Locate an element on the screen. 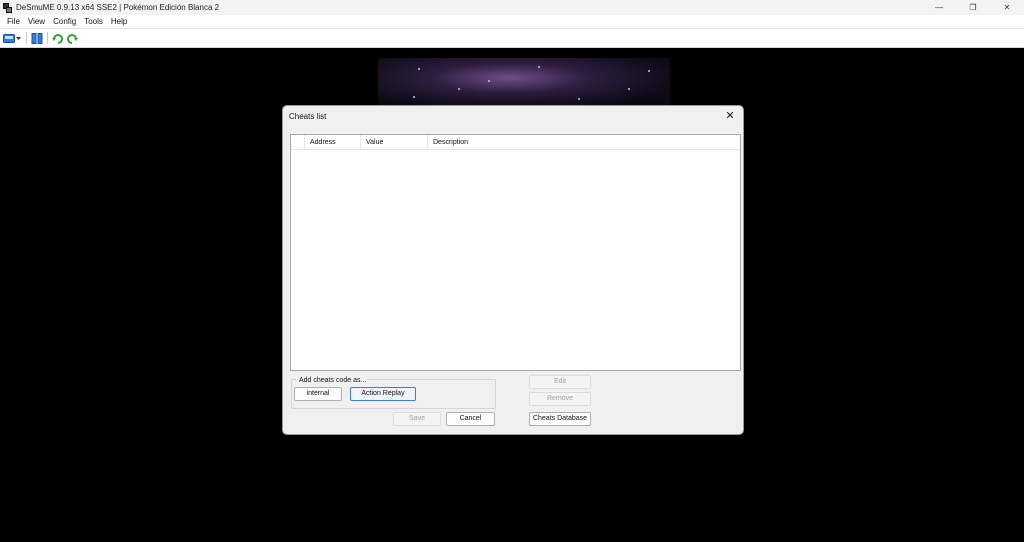  open-rom-button is located at coordinates (12, 38).